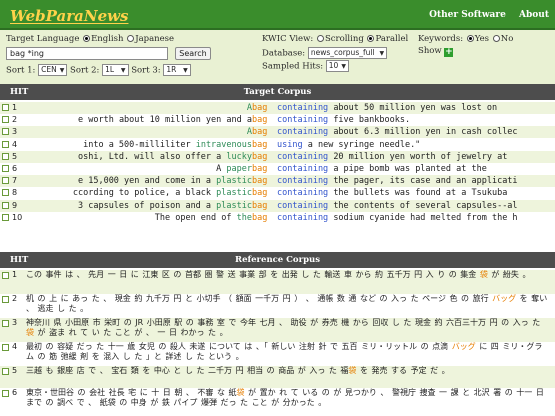 This screenshot has height=416, width=555. Describe the element at coordinates (239, 156) in the screenshot. I see `pre-collocate: lucky` at that location.